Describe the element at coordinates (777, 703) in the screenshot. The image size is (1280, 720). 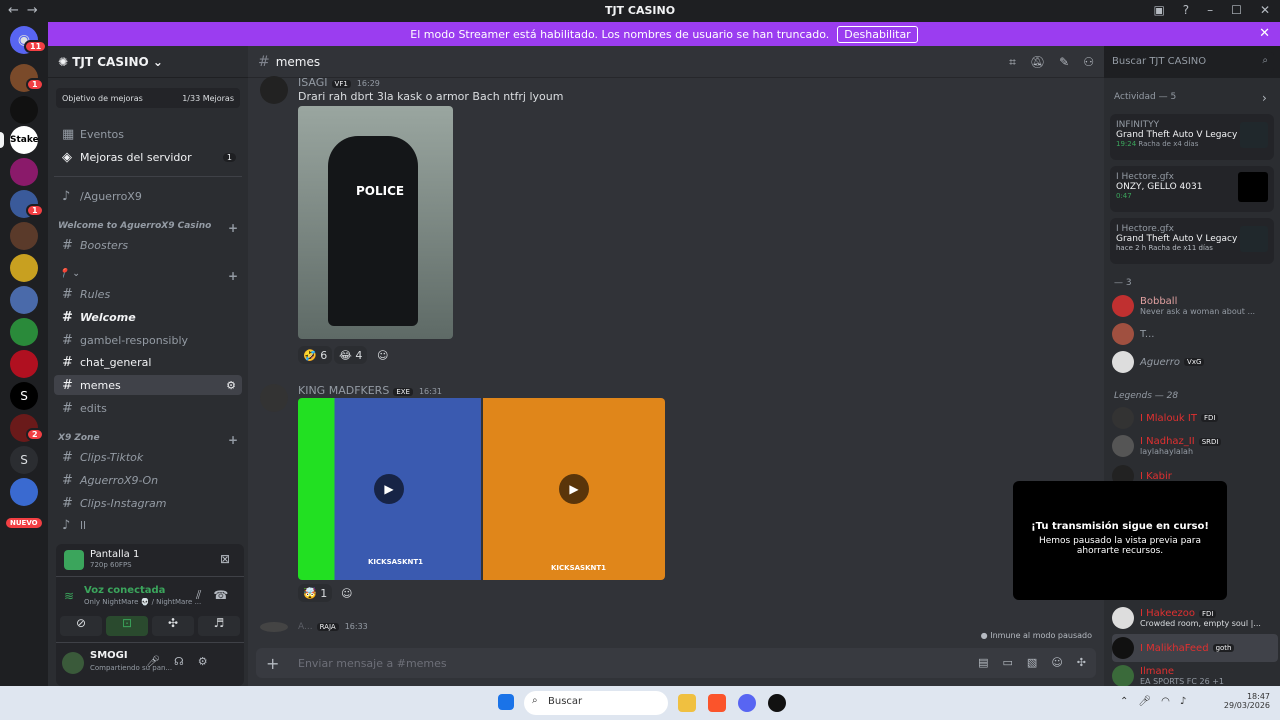
I see `app-icon` at that location.